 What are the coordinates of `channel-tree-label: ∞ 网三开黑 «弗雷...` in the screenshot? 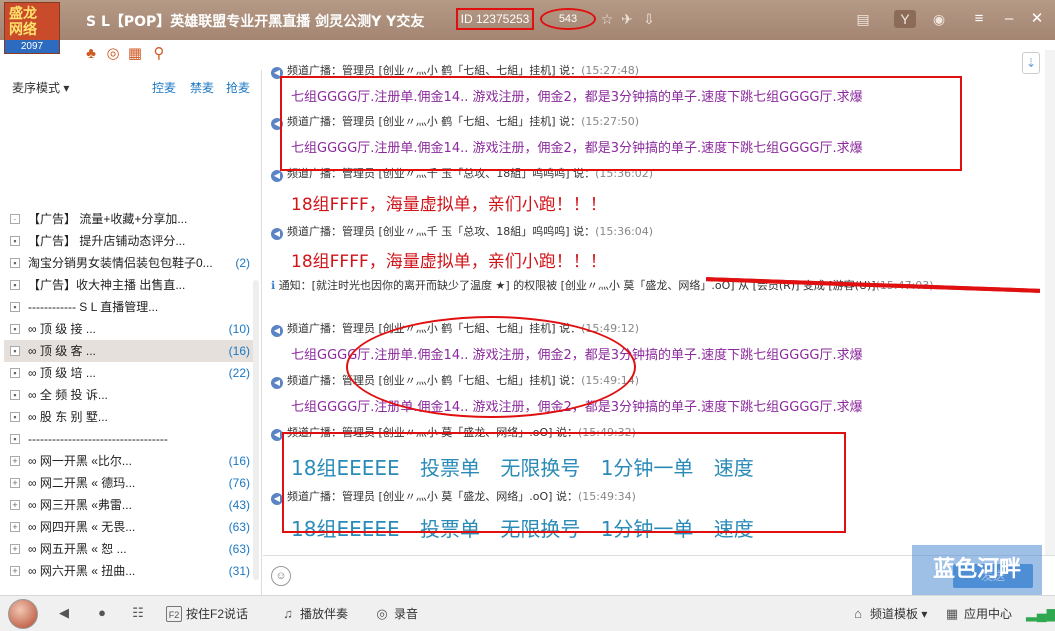 It's located at (80, 505).